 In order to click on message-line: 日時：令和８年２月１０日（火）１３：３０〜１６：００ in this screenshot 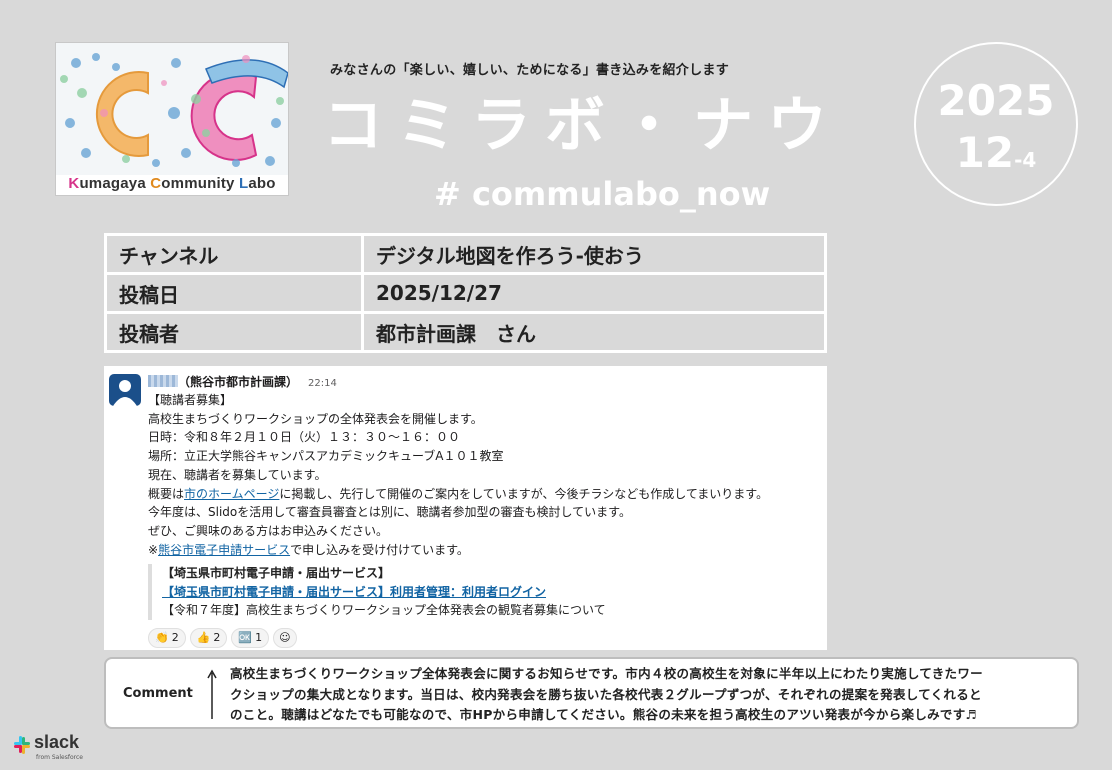, I will do `click(304, 437)`.